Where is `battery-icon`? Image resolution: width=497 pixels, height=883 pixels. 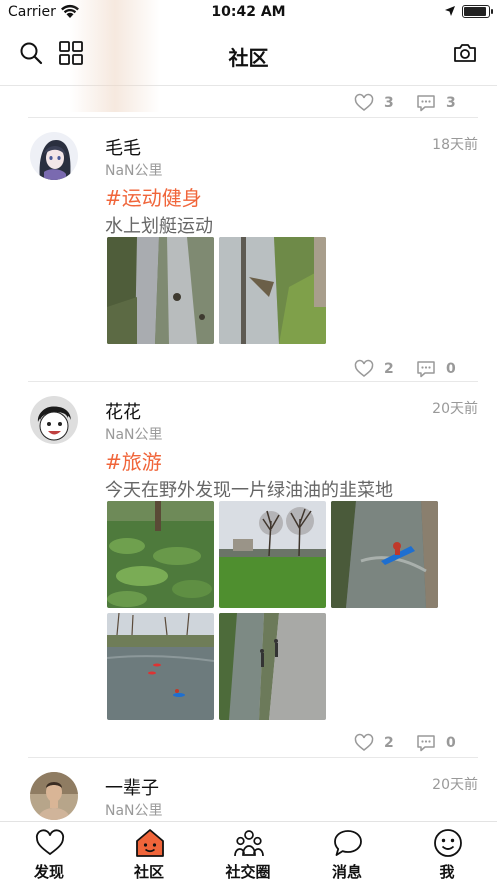 battery-icon is located at coordinates (477, 11).